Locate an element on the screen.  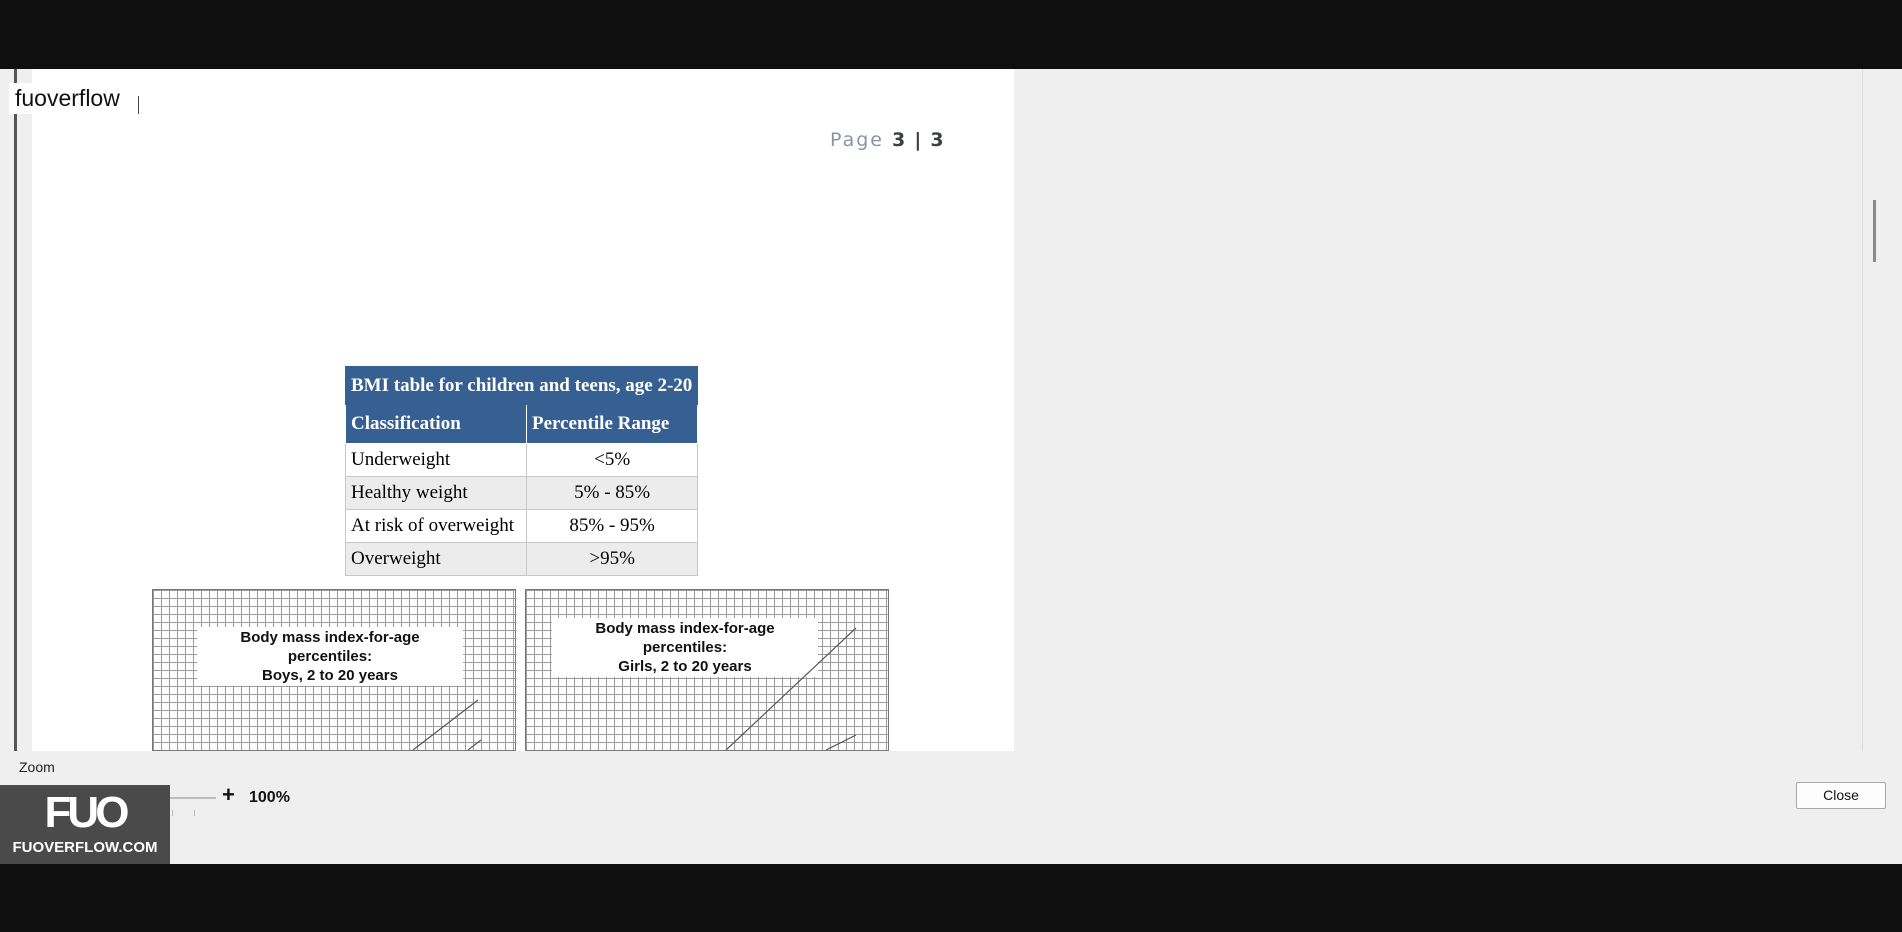
table-cell: Underweight is located at coordinates (436, 460).